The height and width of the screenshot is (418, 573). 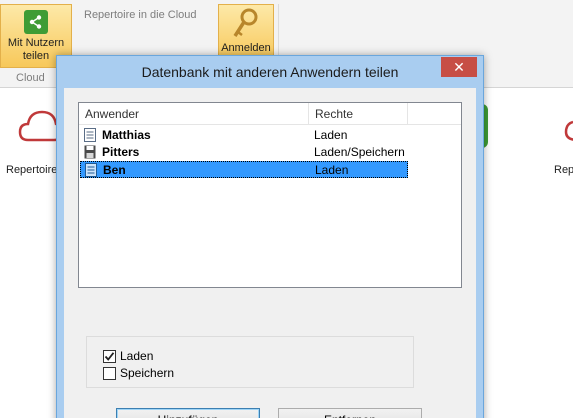 What do you see at coordinates (245, 22) in the screenshot?
I see `key-icon` at bounding box center [245, 22].